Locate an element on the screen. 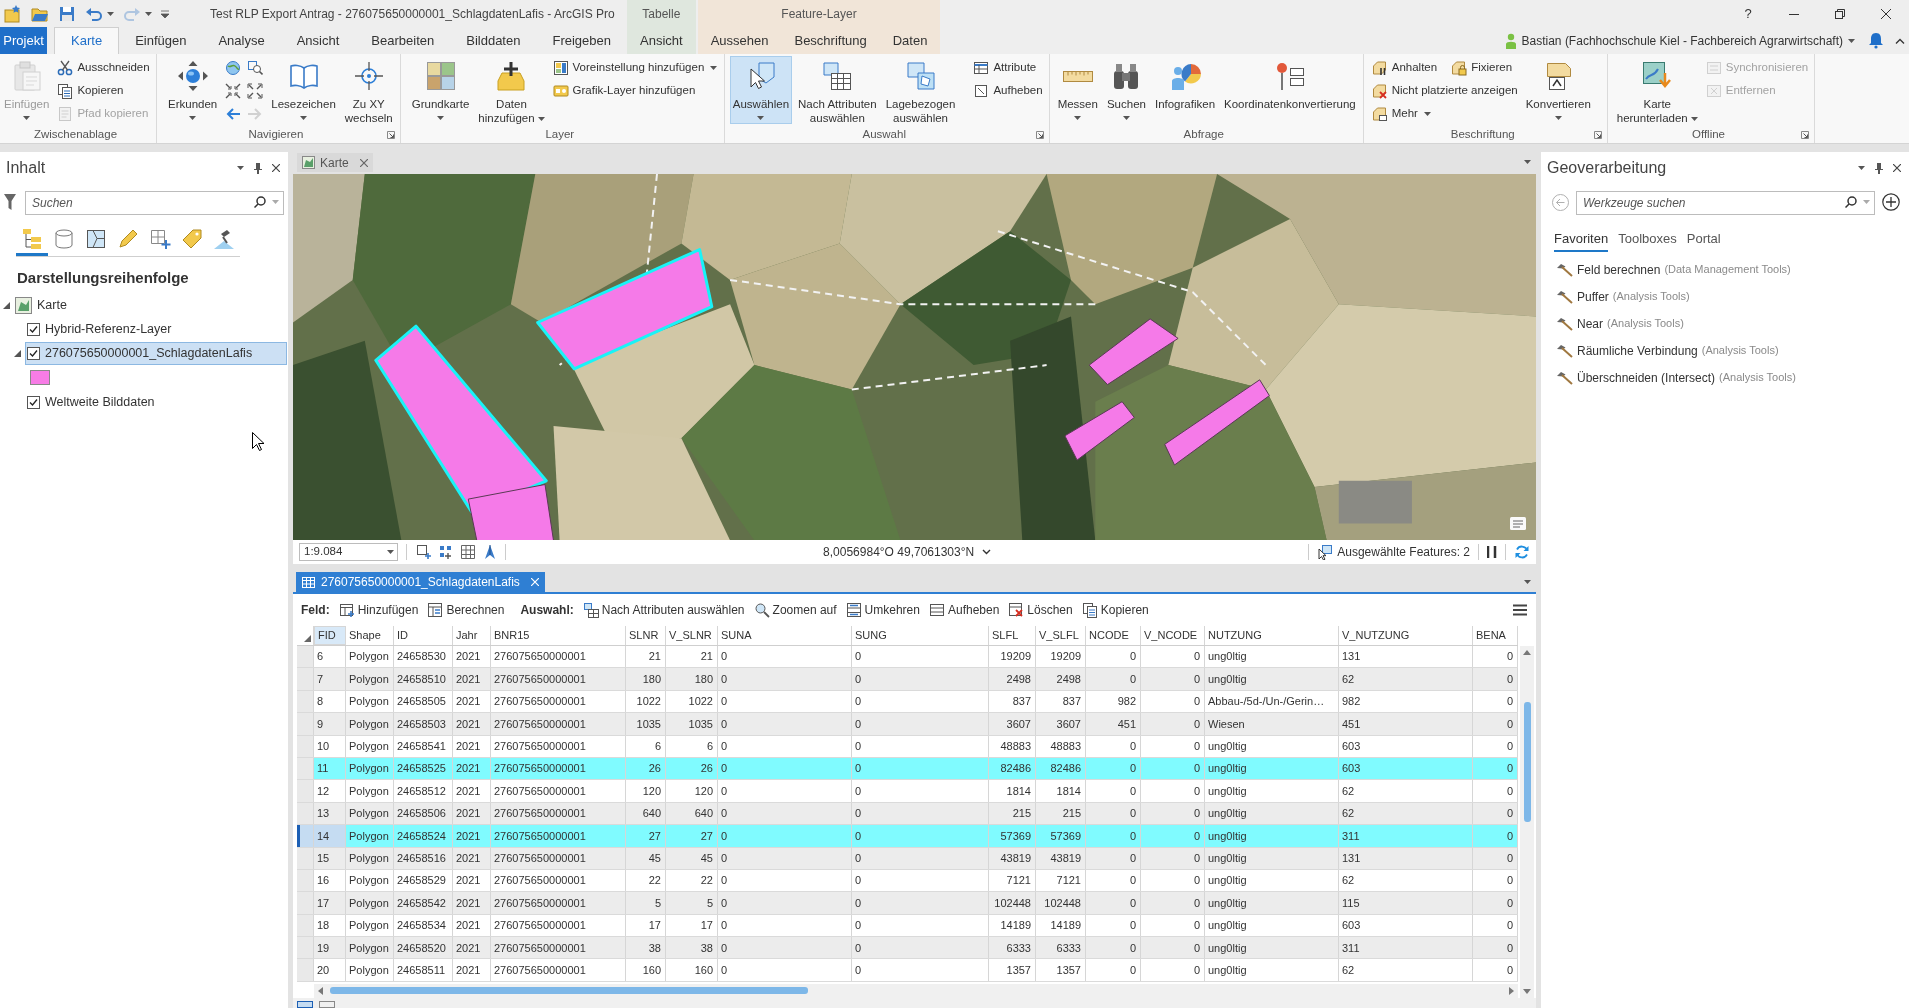 The image size is (1909, 1008). map-tab: Karte is located at coordinates (335, 162).